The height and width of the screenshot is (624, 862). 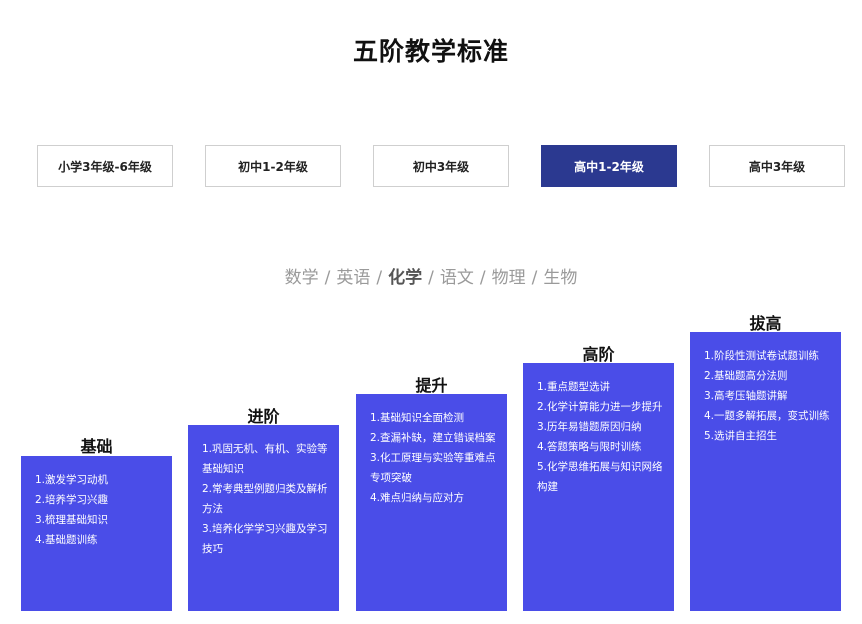 I want to click on tab-grade-junior-3: 初中3年级, so click(x=441, y=166).